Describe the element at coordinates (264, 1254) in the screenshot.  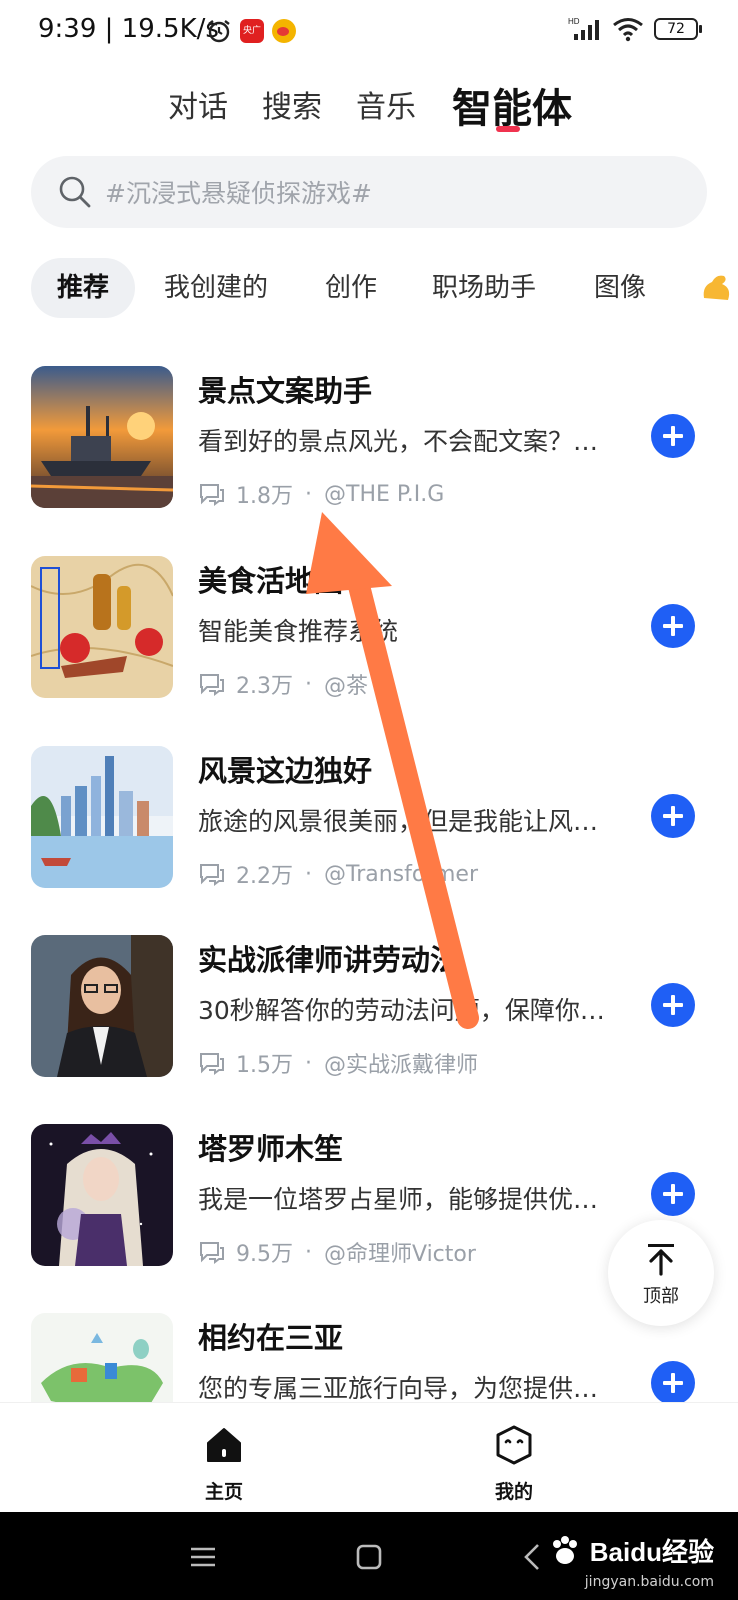
I see `chat-count: 9.5万` at that location.